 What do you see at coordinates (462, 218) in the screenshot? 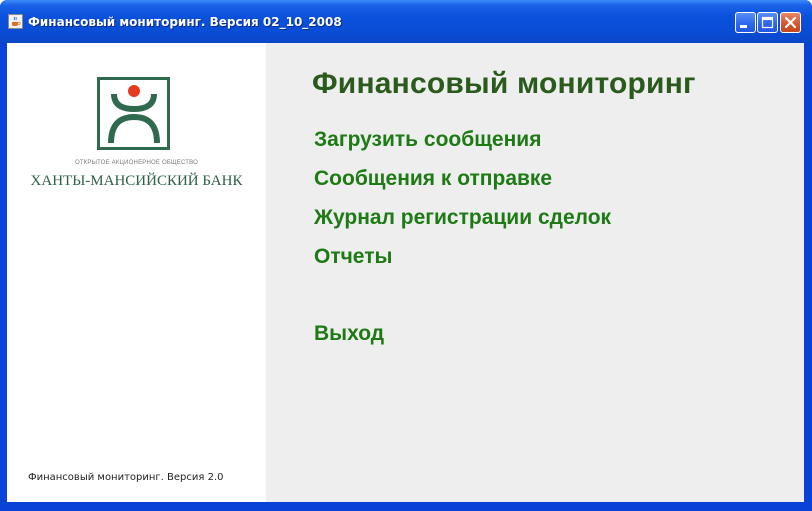
I see `transactions-journal-link: Журнал регистрации сделок` at bounding box center [462, 218].